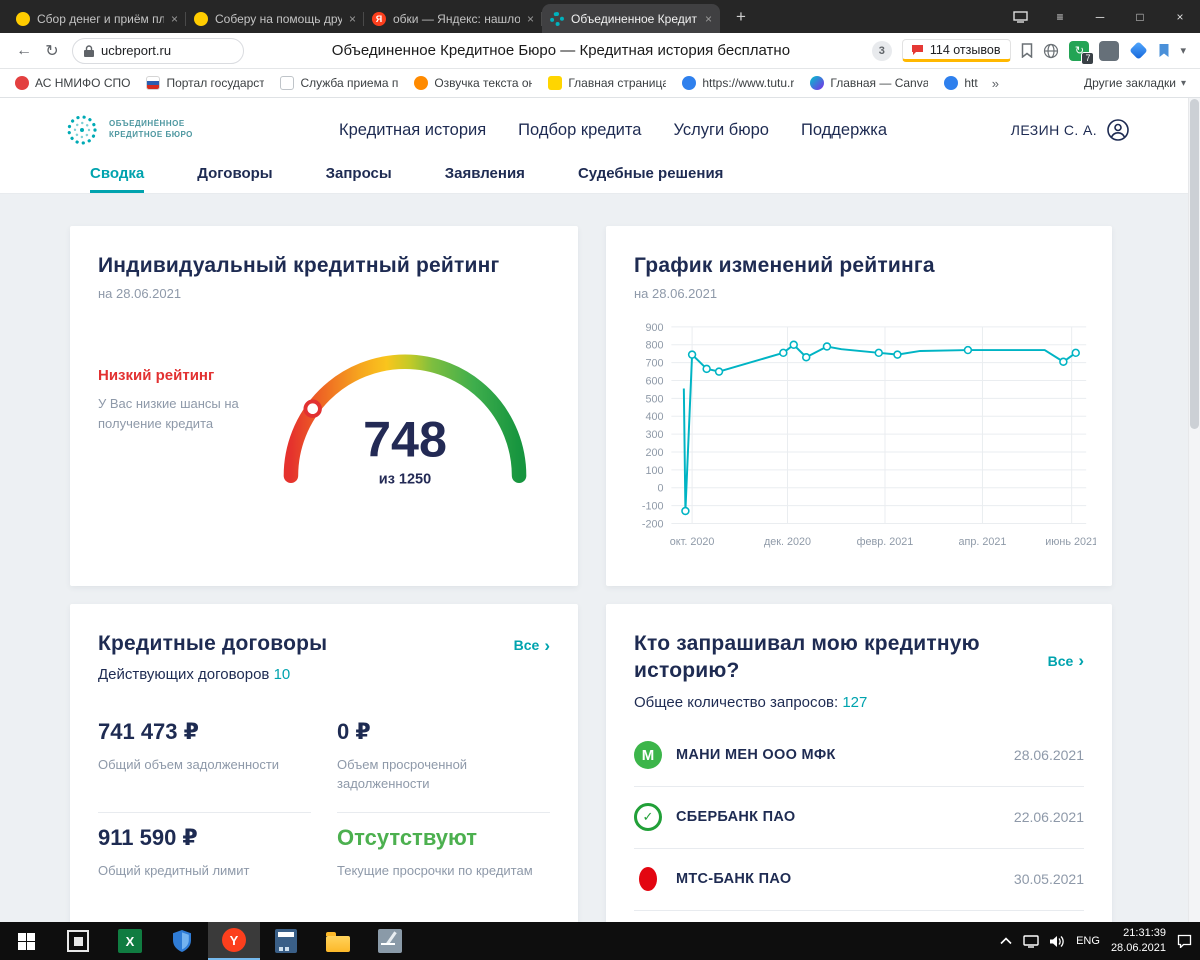  What do you see at coordinates (600, 941) in the screenshot?
I see `windows-taskbar: X Y ENG 21:31:39 28.06.2021` at bounding box center [600, 941].